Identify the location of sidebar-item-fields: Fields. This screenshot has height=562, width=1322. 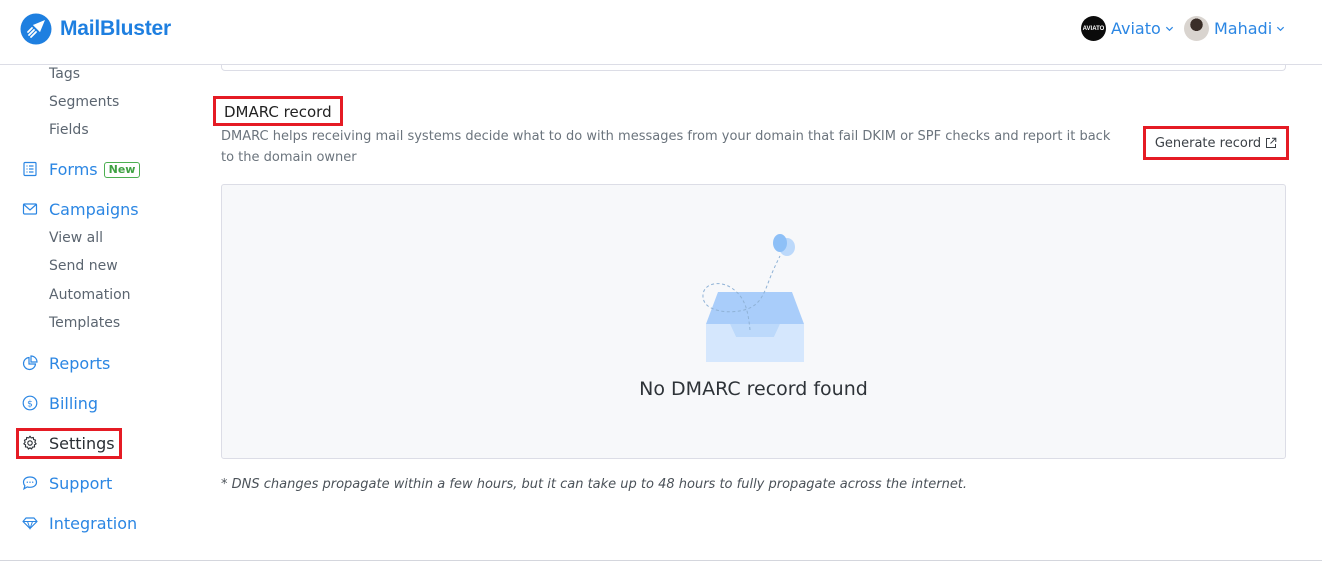
(69, 130).